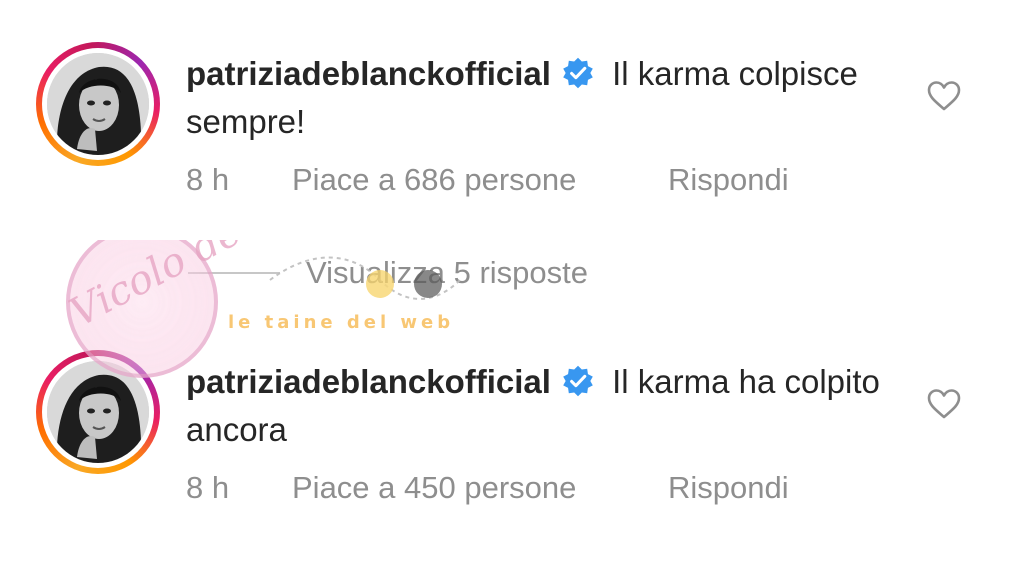 This screenshot has height=563, width=1024. What do you see at coordinates (447, 273) in the screenshot?
I see `view-replies-button: Visualizza 5 risposte` at bounding box center [447, 273].